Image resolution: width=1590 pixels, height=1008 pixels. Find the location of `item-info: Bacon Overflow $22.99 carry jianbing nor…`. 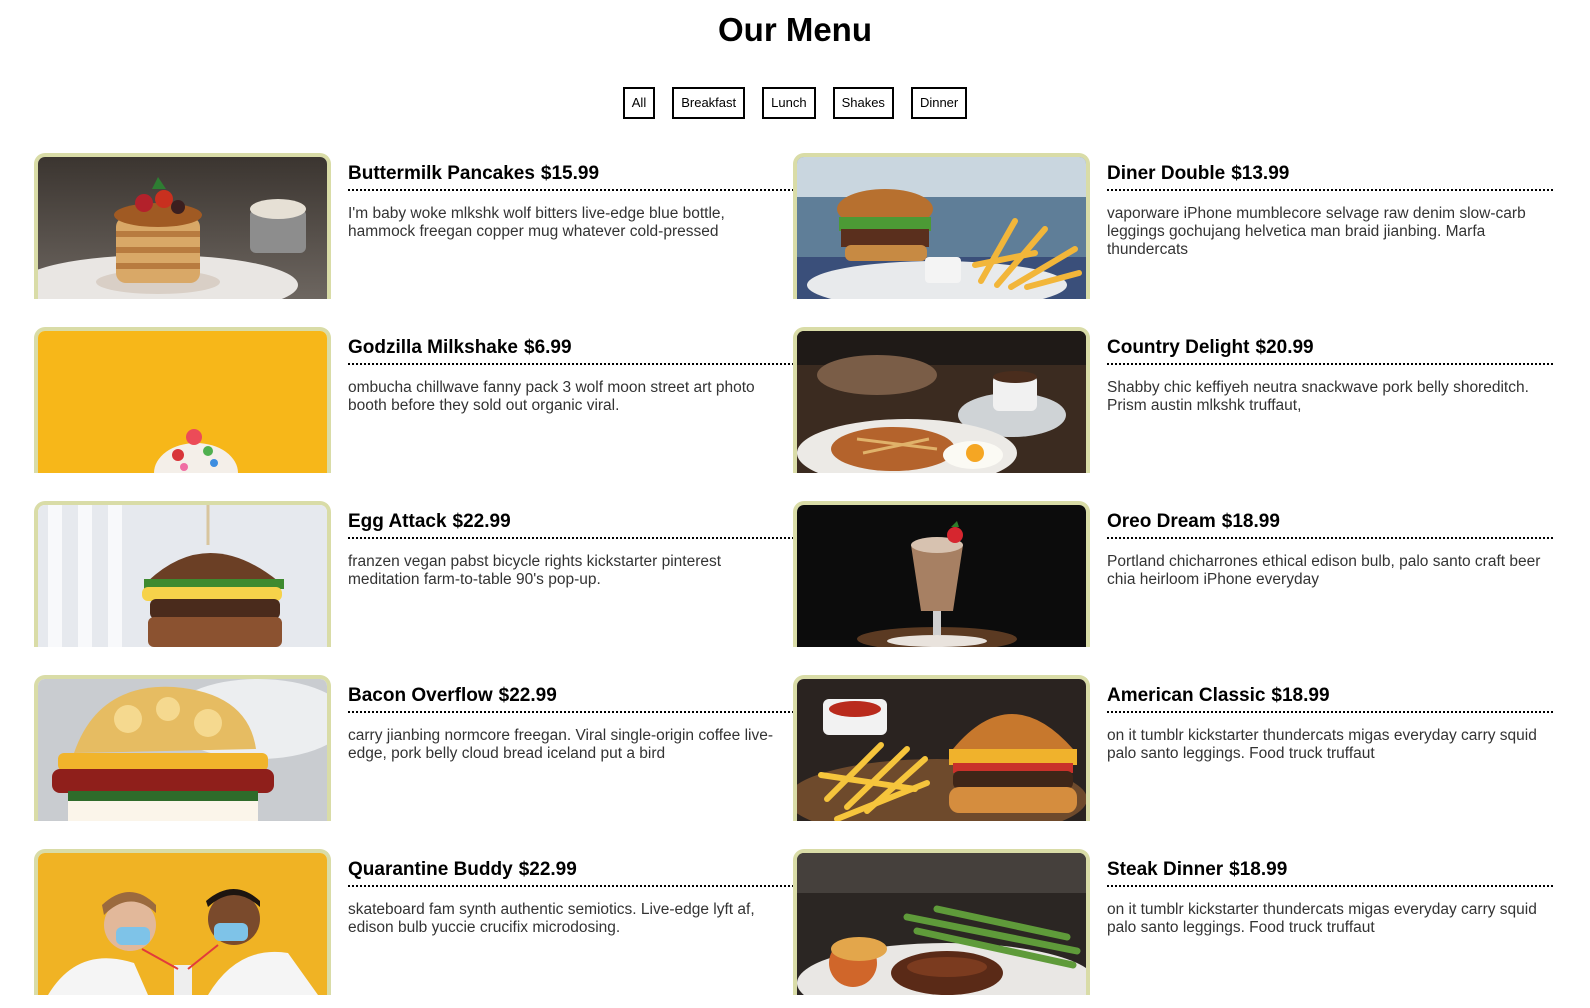

item-info: Bacon Overflow $22.99 carry jianbing nor… is located at coordinates (571, 724).